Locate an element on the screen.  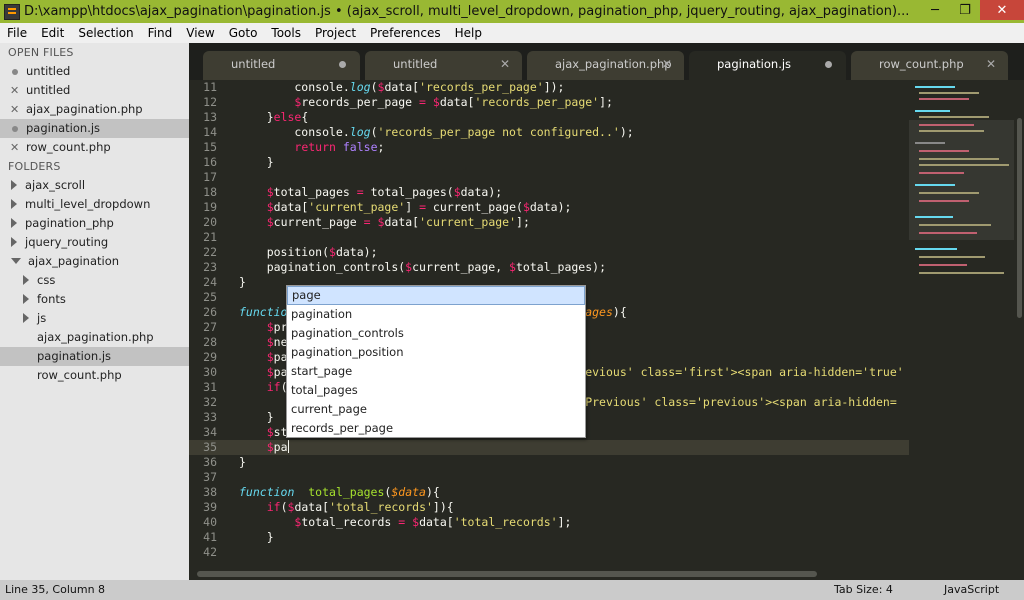
menu-project: Project is located at coordinates (335, 33).